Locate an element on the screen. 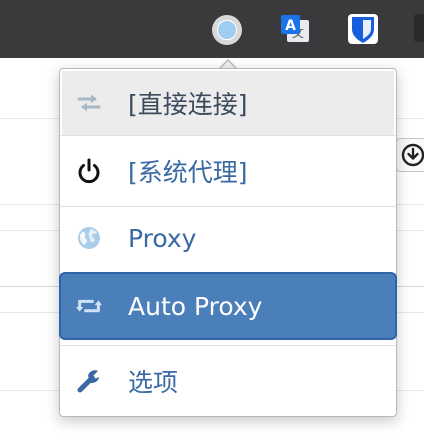  globe-icon is located at coordinates (89, 238).